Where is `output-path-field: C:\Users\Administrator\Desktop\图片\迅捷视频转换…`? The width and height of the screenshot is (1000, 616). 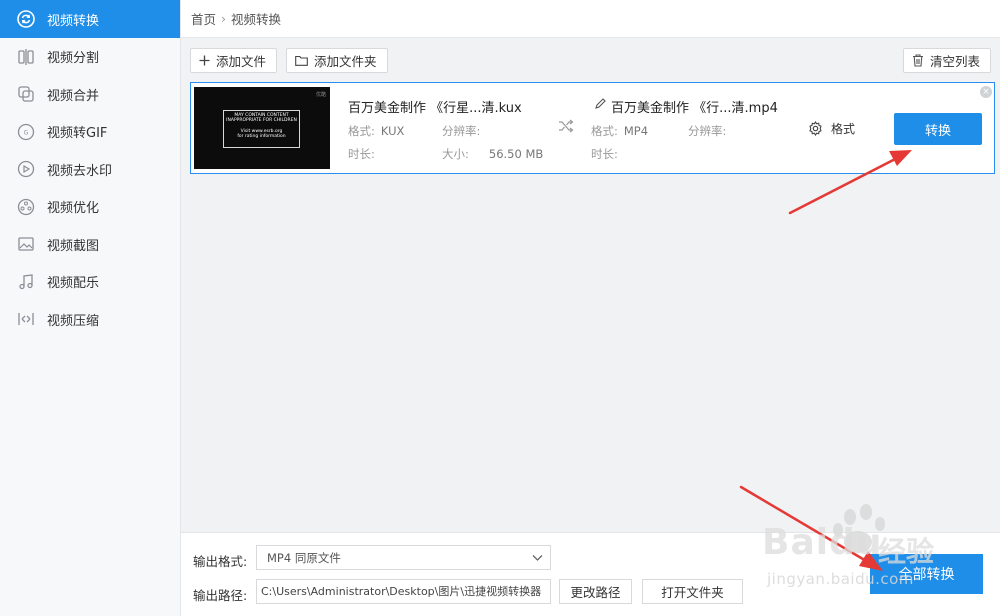 output-path-field: C:\Users\Administrator\Desktop\图片\迅捷视频转换… is located at coordinates (403, 591).